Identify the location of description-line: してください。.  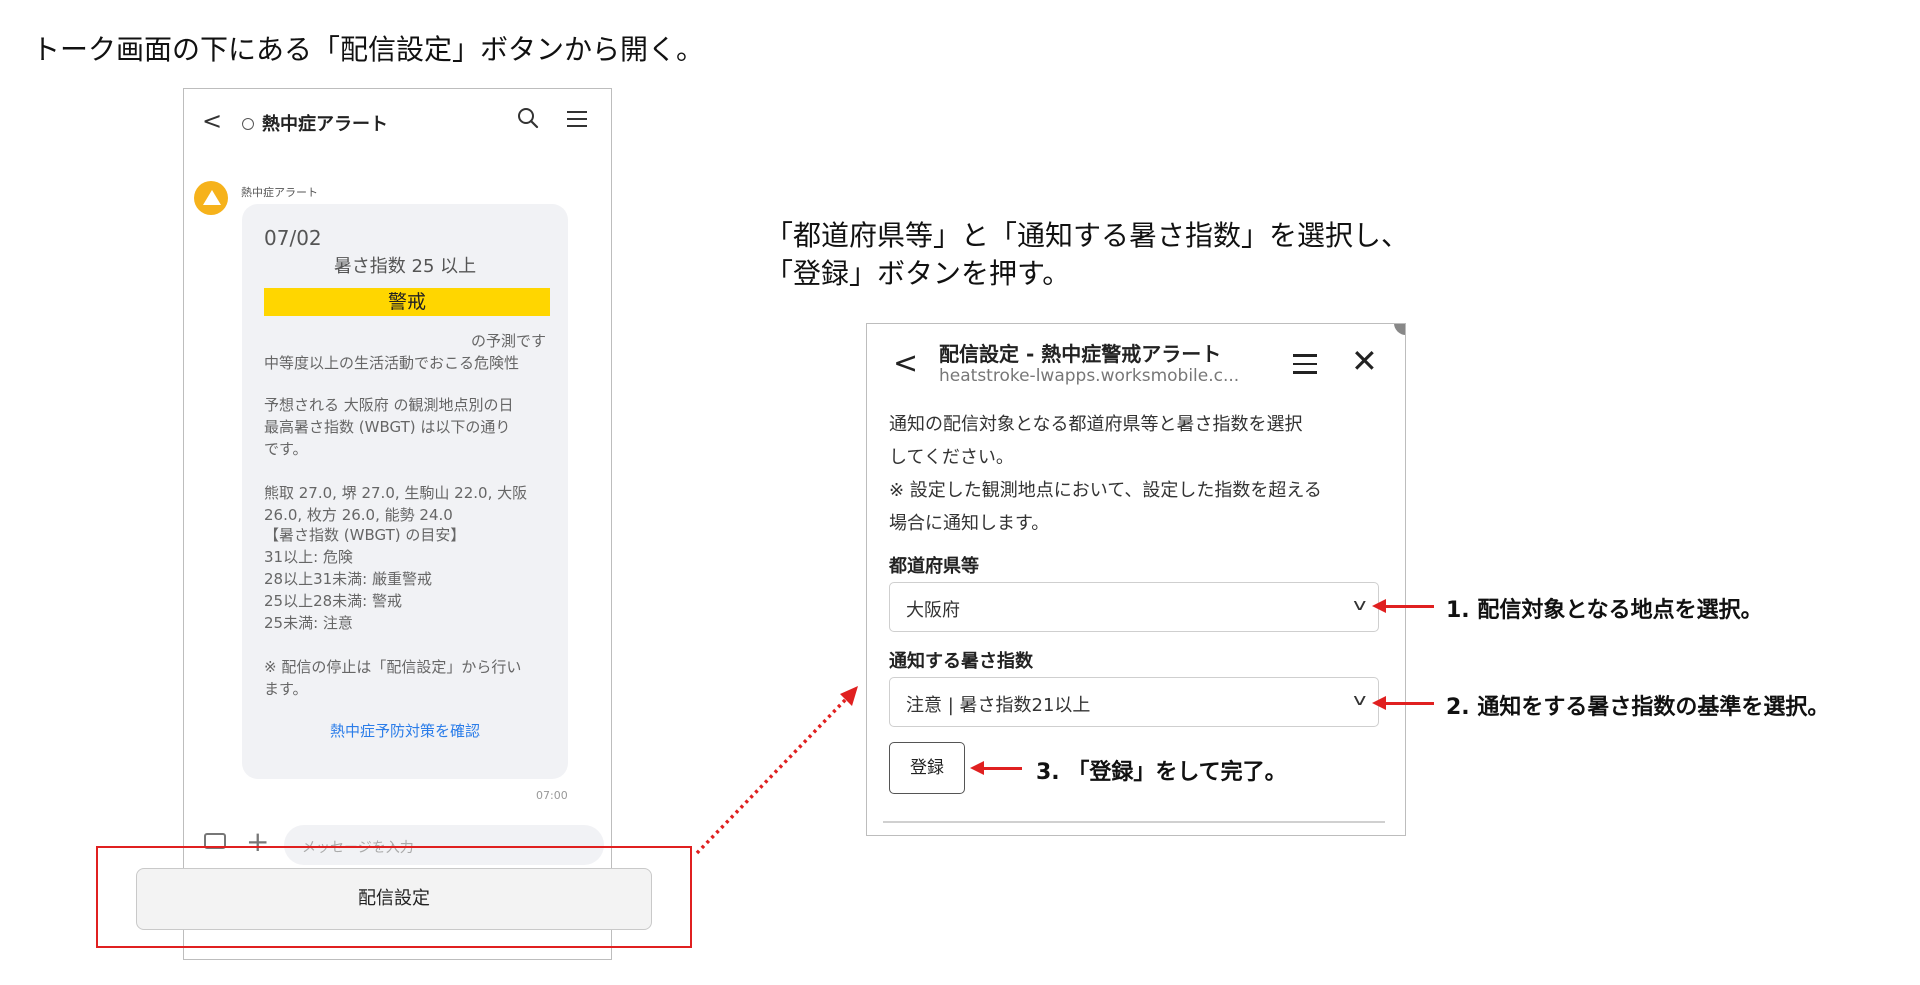
(951, 457).